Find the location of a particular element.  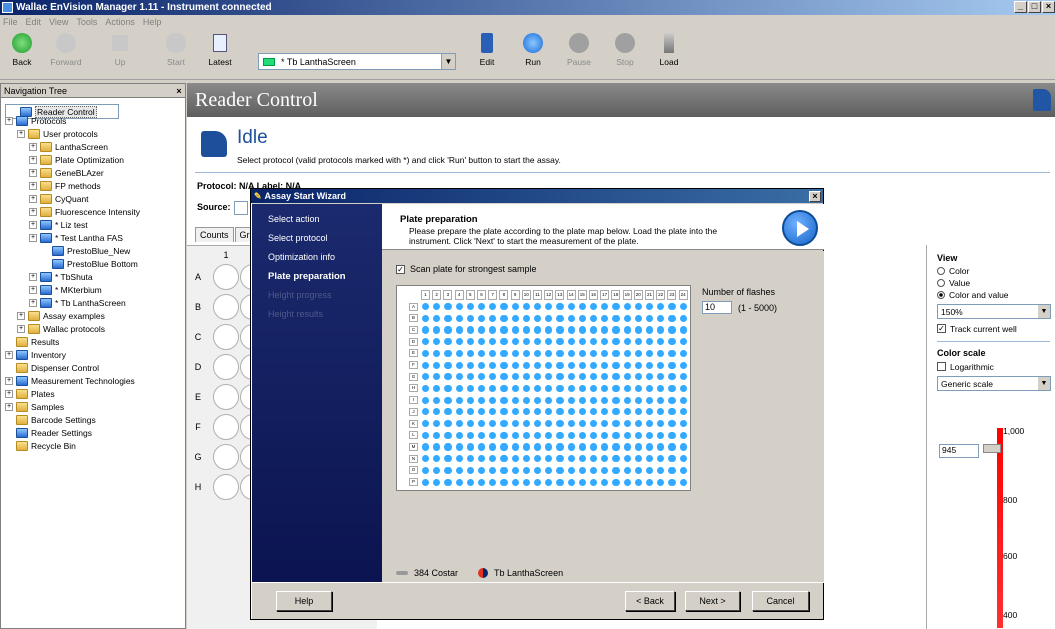

tree-item: + LanthaScreen is located at coordinates (68, 146).